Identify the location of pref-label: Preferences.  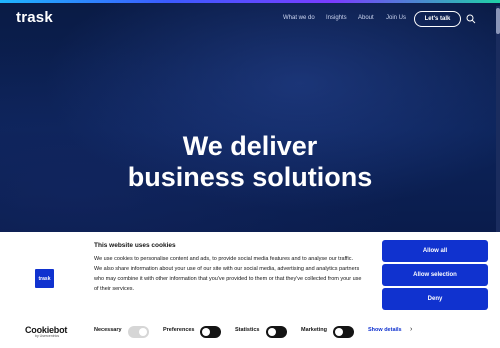
(179, 330).